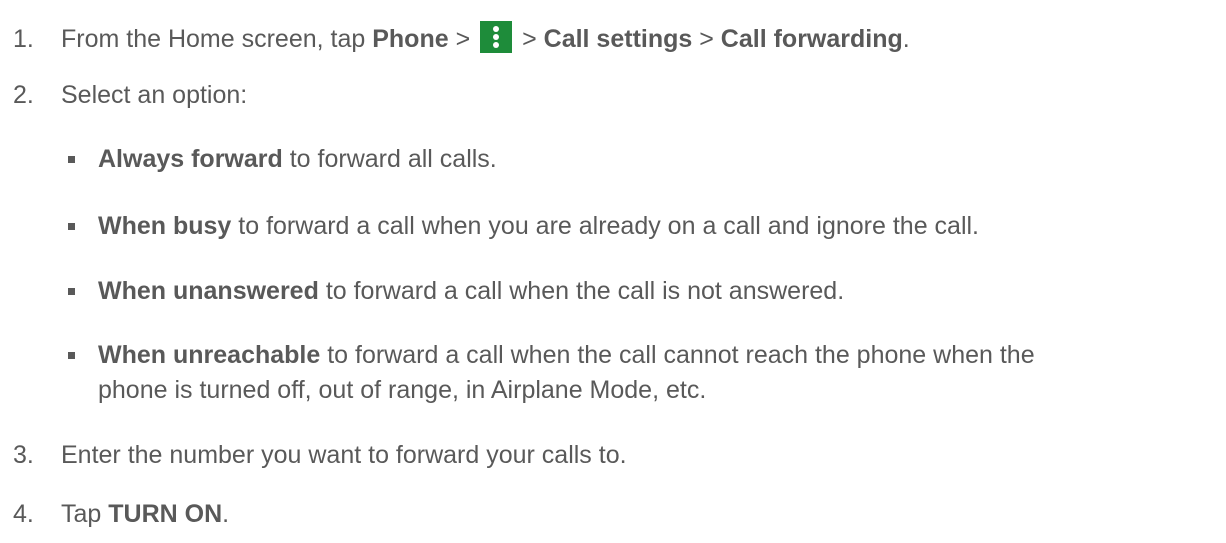  What do you see at coordinates (208, 291) in the screenshot?
I see `option-title: When unanswered` at bounding box center [208, 291].